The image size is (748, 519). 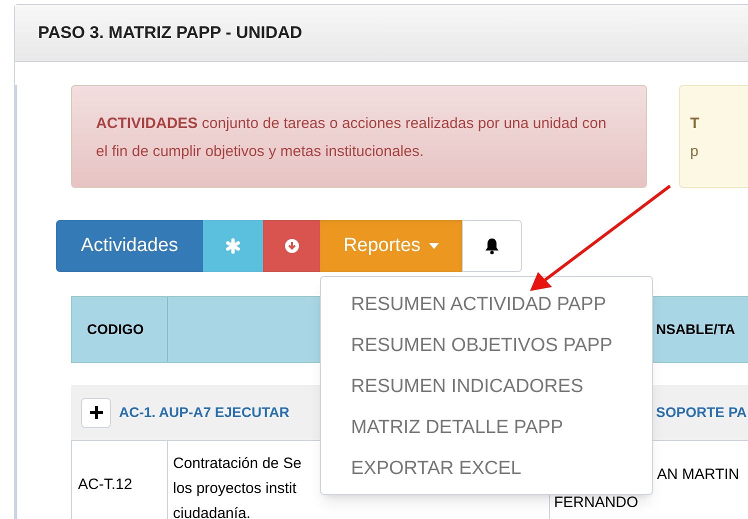 What do you see at coordinates (120, 329) in the screenshot?
I see `column-header: CODIGO` at bounding box center [120, 329].